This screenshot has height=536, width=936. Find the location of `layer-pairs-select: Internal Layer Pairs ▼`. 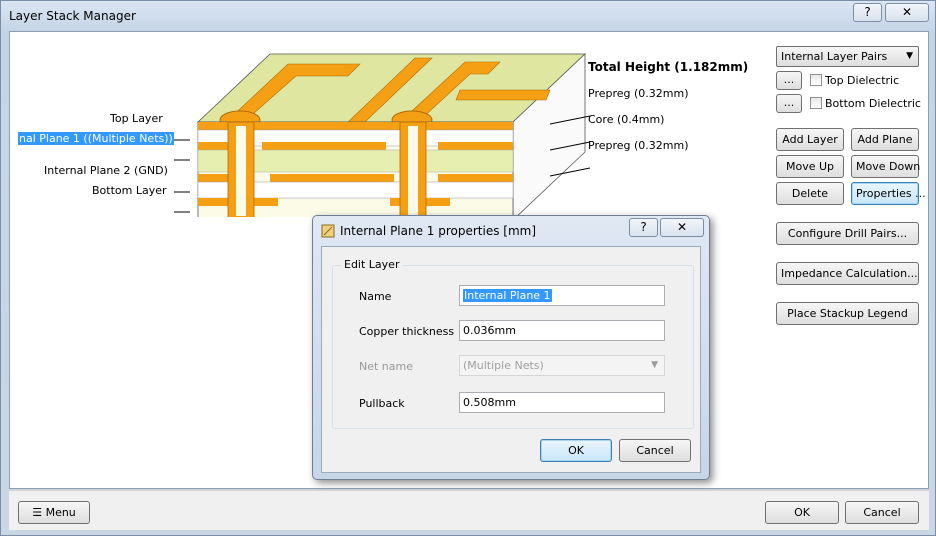

layer-pairs-select: Internal Layer Pairs ▼ is located at coordinates (847, 56).